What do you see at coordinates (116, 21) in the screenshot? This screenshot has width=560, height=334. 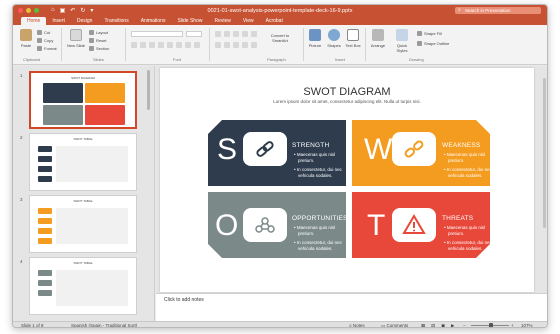 I see `tab-transitions: Transitions` at bounding box center [116, 21].